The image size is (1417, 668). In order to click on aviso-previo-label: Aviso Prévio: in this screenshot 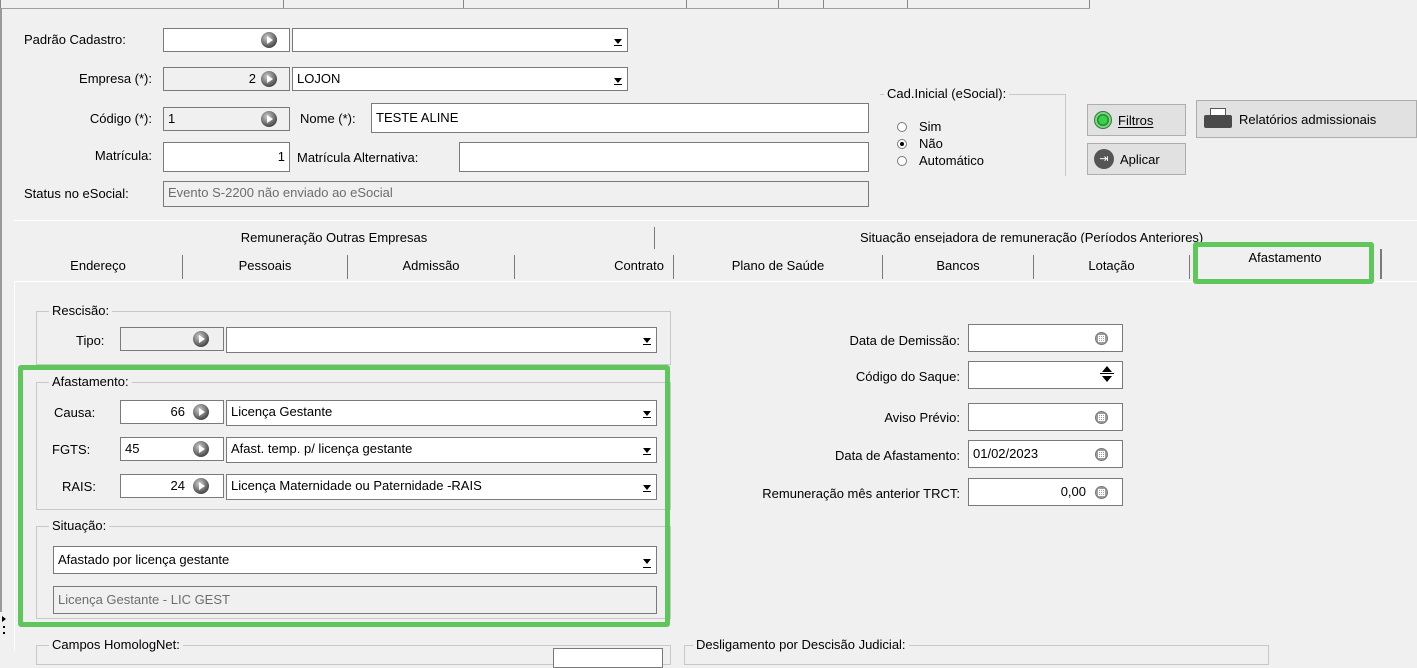, I will do `click(922, 417)`.